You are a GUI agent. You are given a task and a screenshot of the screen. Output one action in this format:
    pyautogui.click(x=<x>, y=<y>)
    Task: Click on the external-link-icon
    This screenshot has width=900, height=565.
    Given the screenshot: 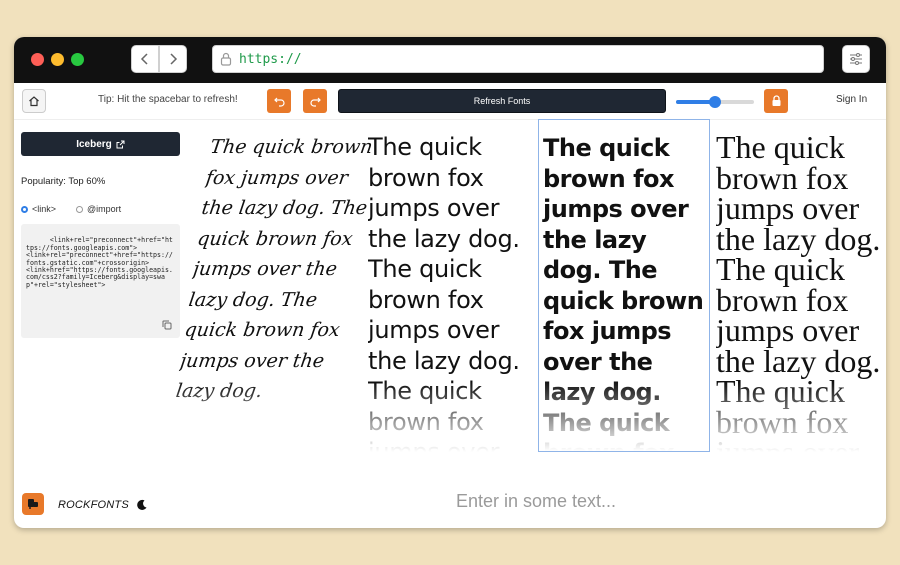 What is the action you would take?
    pyautogui.click(x=120, y=144)
    